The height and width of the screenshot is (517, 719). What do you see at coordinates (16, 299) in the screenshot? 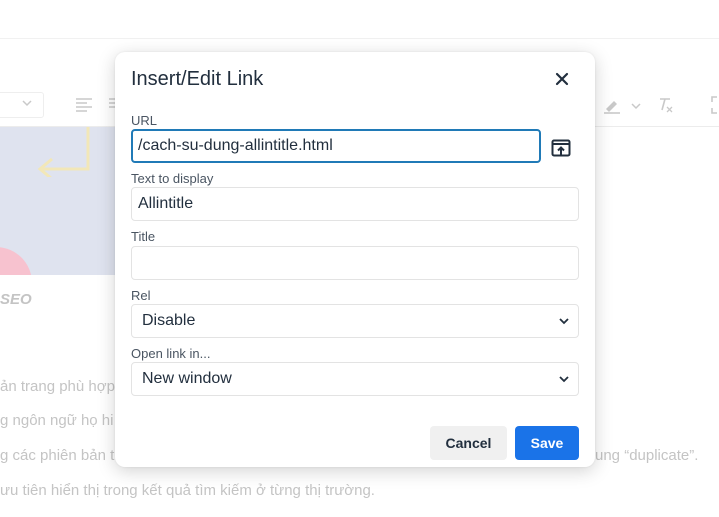
I see `background-caption: SEO` at bounding box center [16, 299].